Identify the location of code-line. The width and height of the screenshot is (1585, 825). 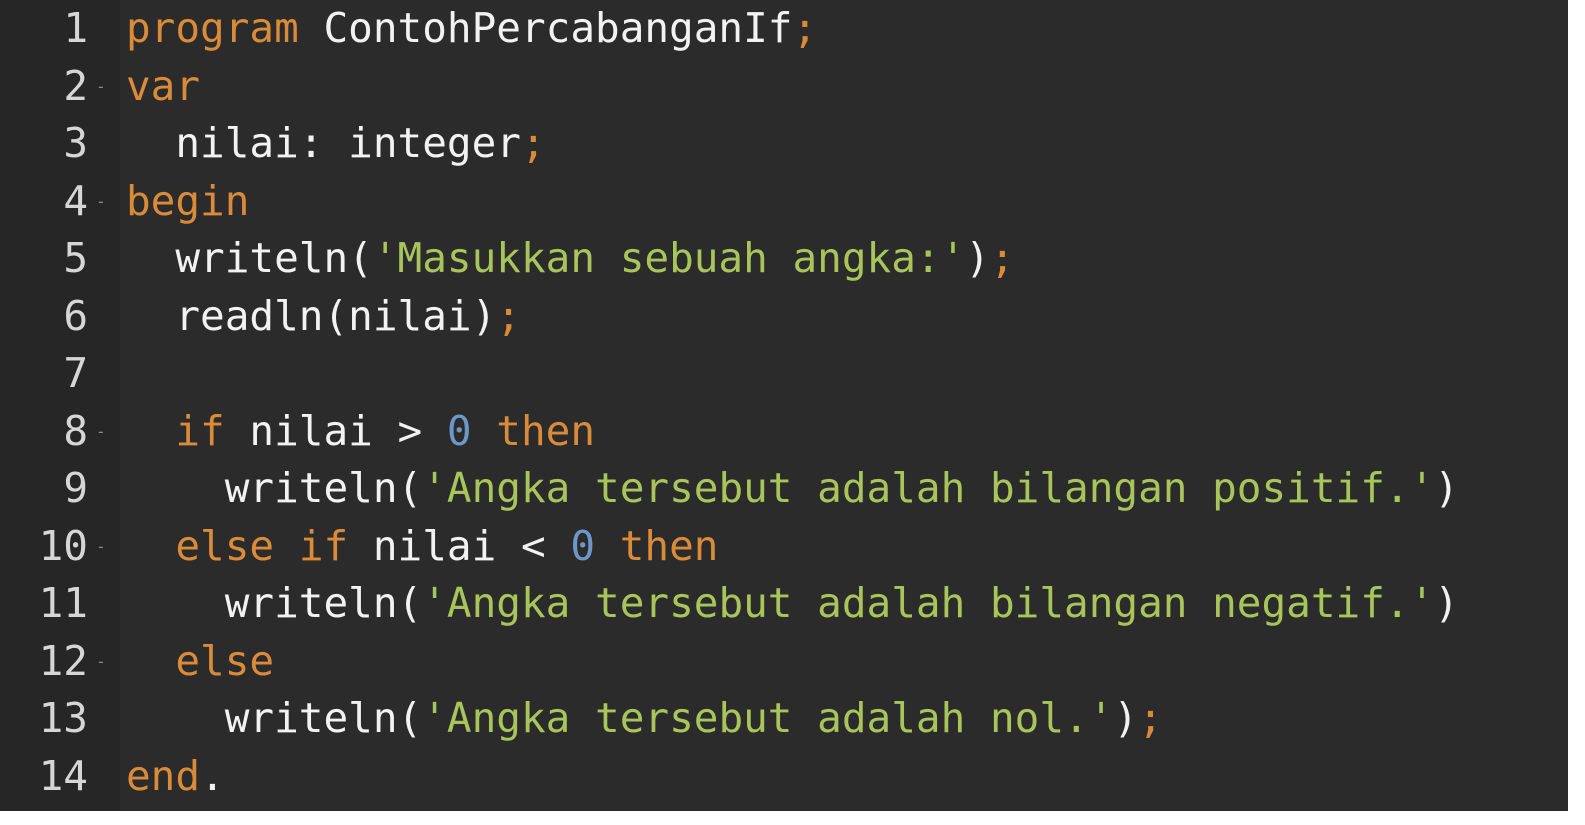
(844, 374).